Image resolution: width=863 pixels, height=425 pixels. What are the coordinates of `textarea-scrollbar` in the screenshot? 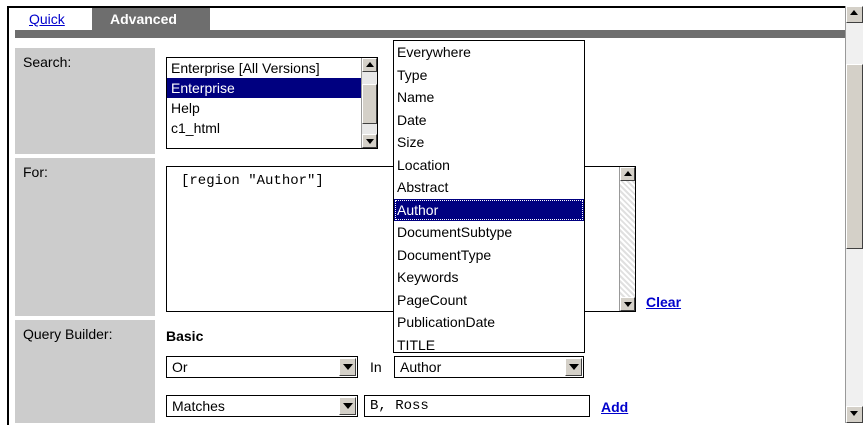 It's located at (627, 239).